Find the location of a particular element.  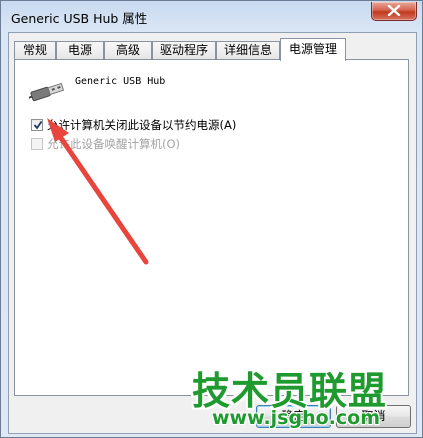

allow-turn-off-checkbox is located at coordinates (37, 125).